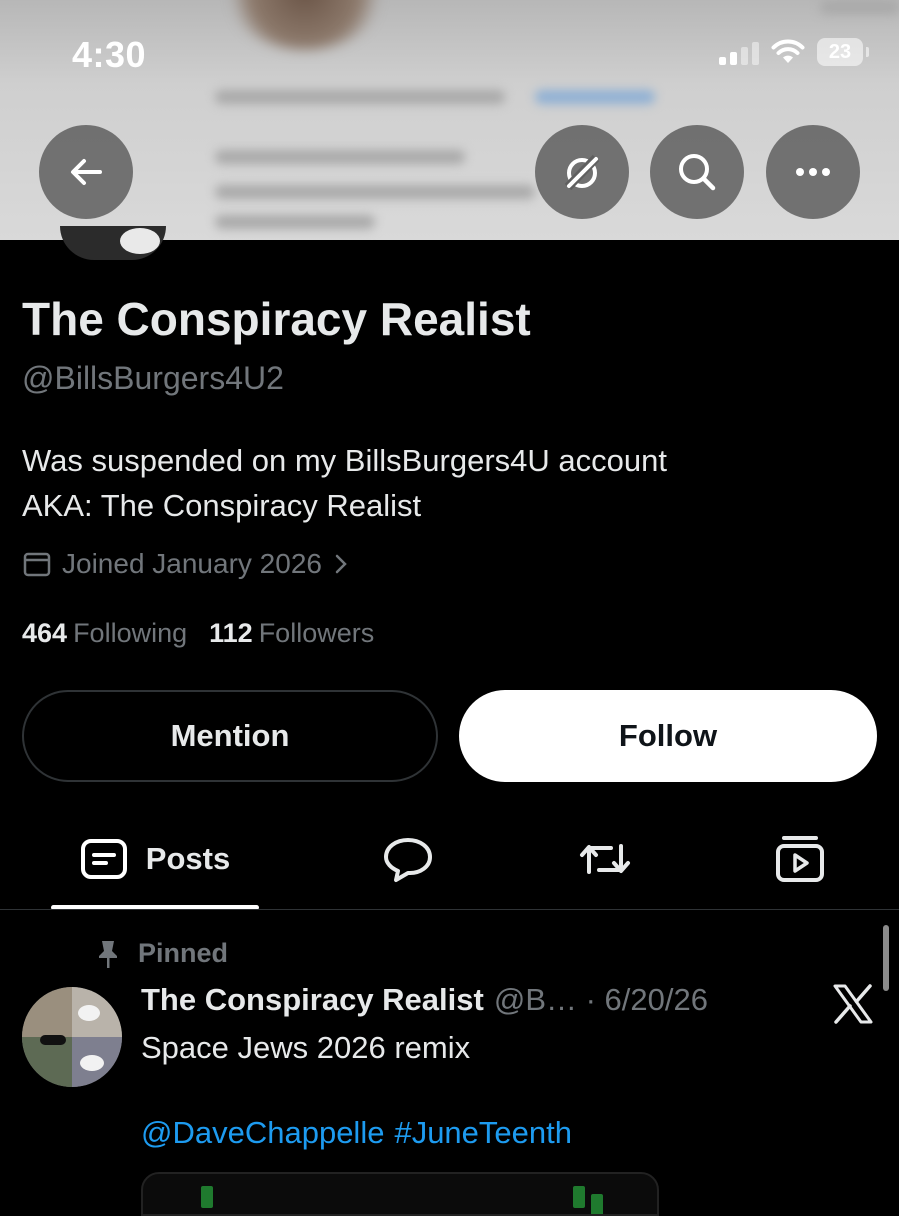 The height and width of the screenshot is (1216, 899). Describe the element at coordinates (140, 241) in the screenshot. I see `avatar-speech-bubble` at that location.